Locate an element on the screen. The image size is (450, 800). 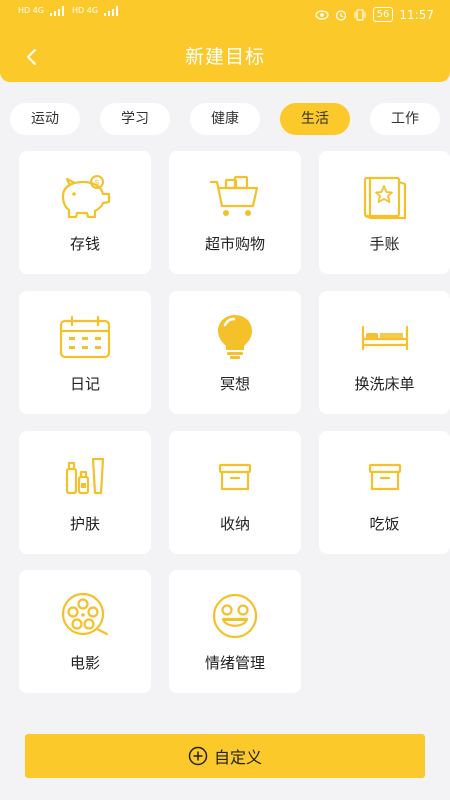
goal-card-label: 手账 is located at coordinates (384, 244).